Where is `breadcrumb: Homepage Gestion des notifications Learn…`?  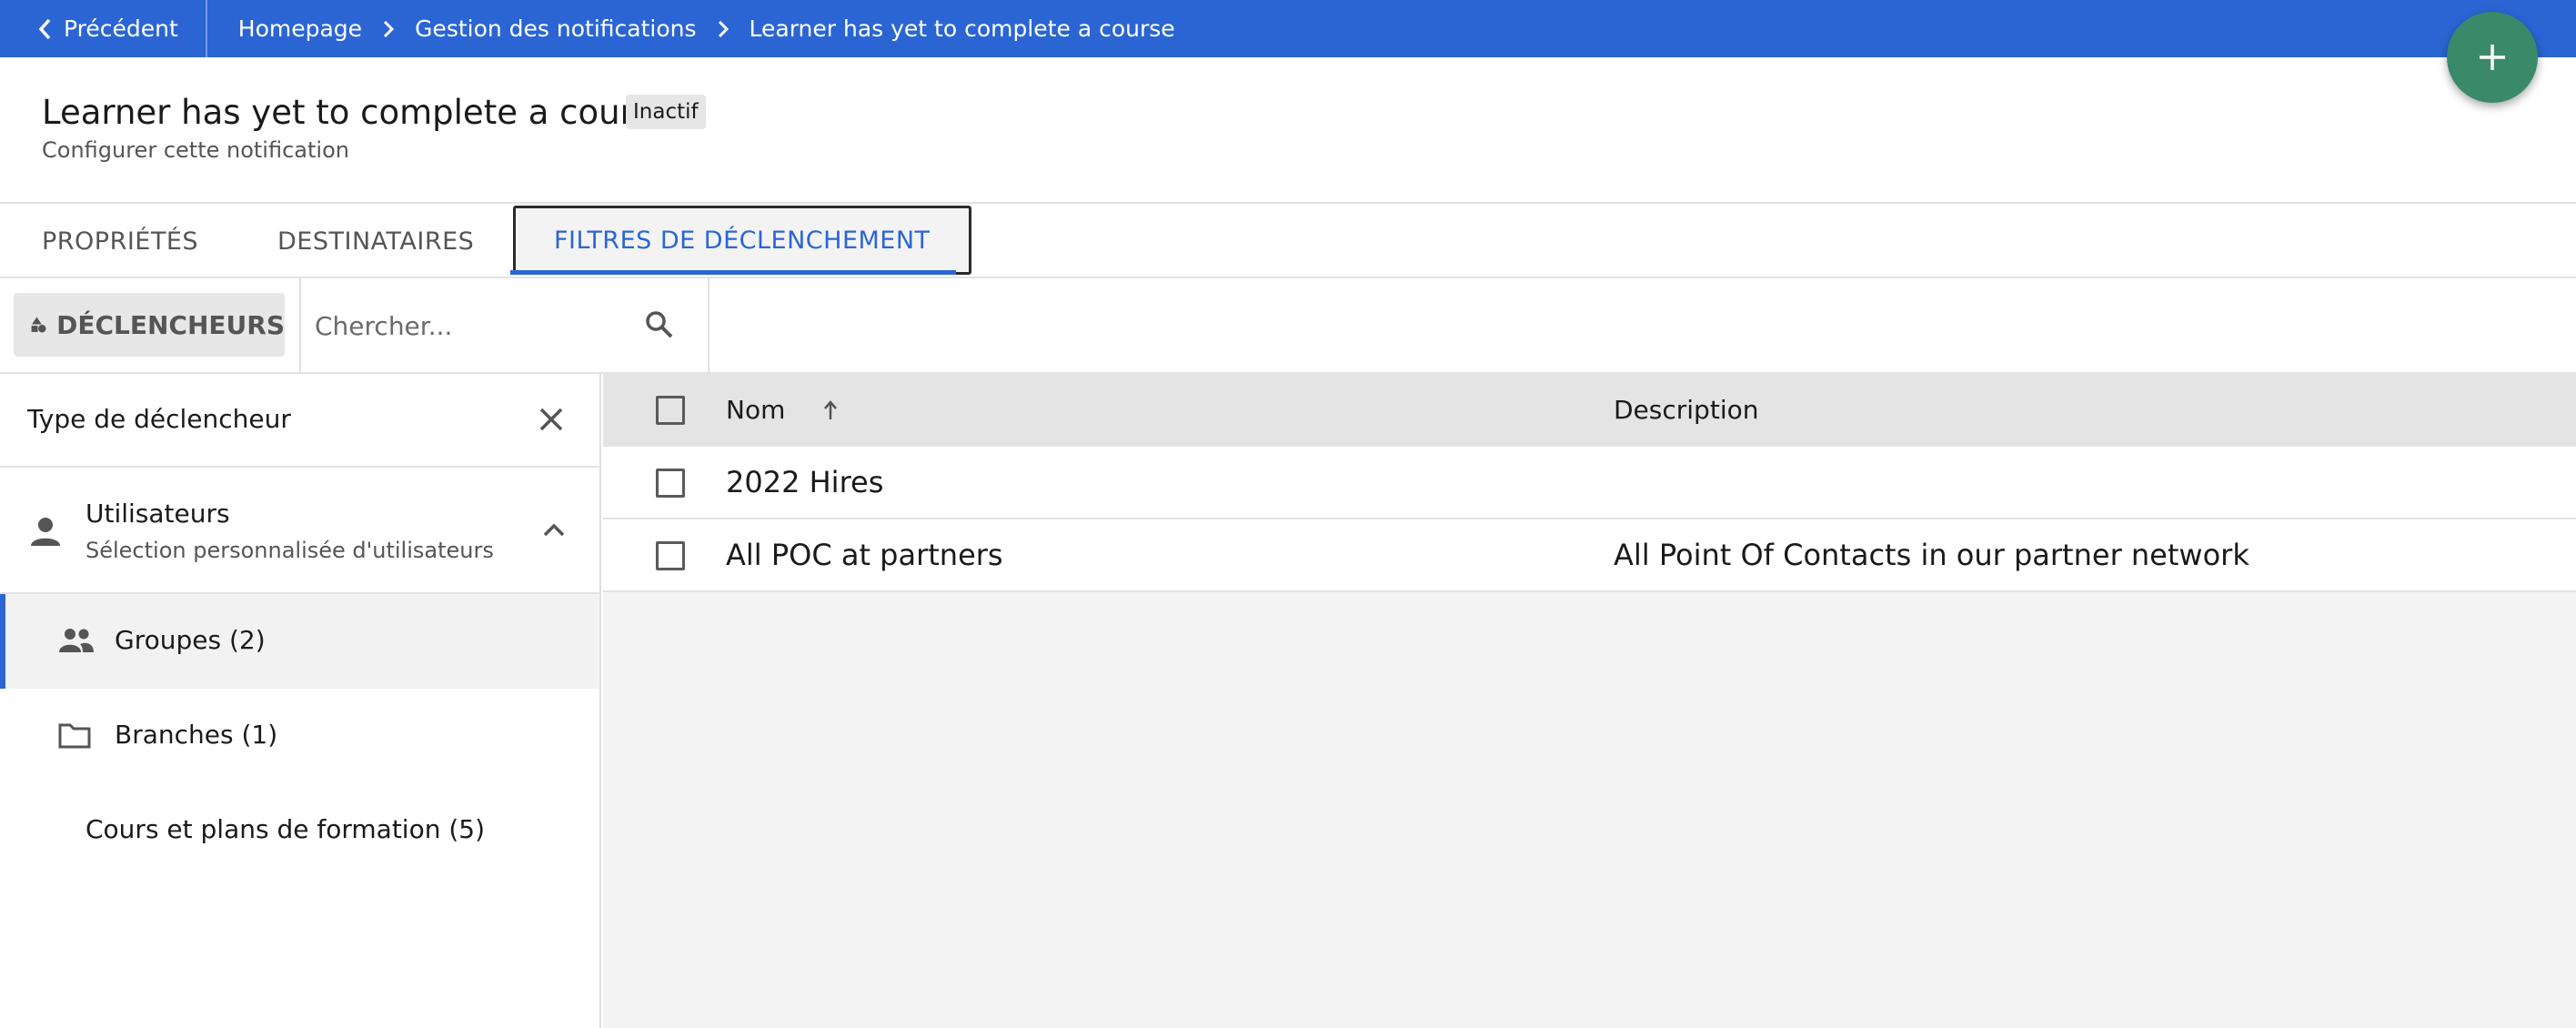 breadcrumb: Homepage Gestion des notifications Learn… is located at coordinates (691, 29).